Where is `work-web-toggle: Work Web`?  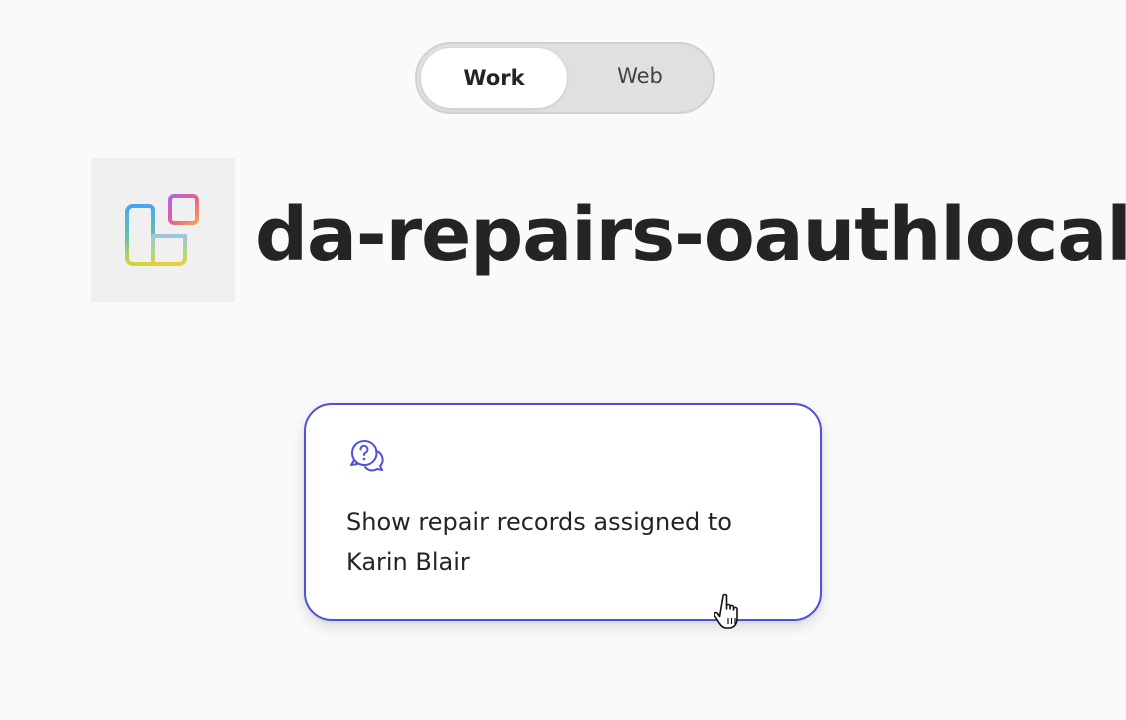 work-web-toggle: Work Web is located at coordinates (565, 78).